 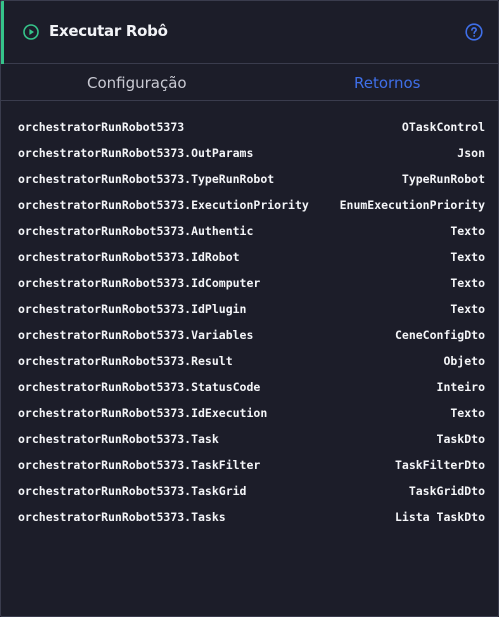 I want to click on return-name: orchestratorRunRobot5373.TaskFilter, so click(x=139, y=465).